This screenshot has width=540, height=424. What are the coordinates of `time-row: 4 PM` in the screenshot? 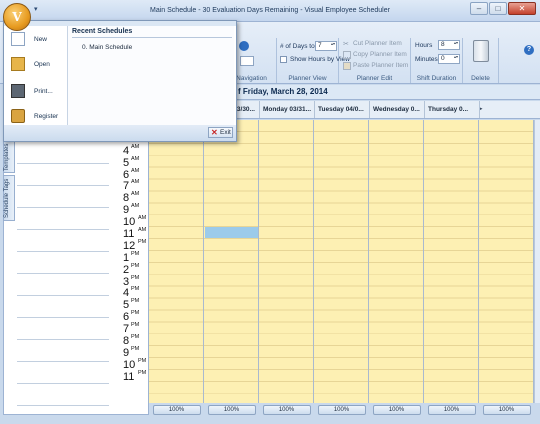 It's located at (129, 292).